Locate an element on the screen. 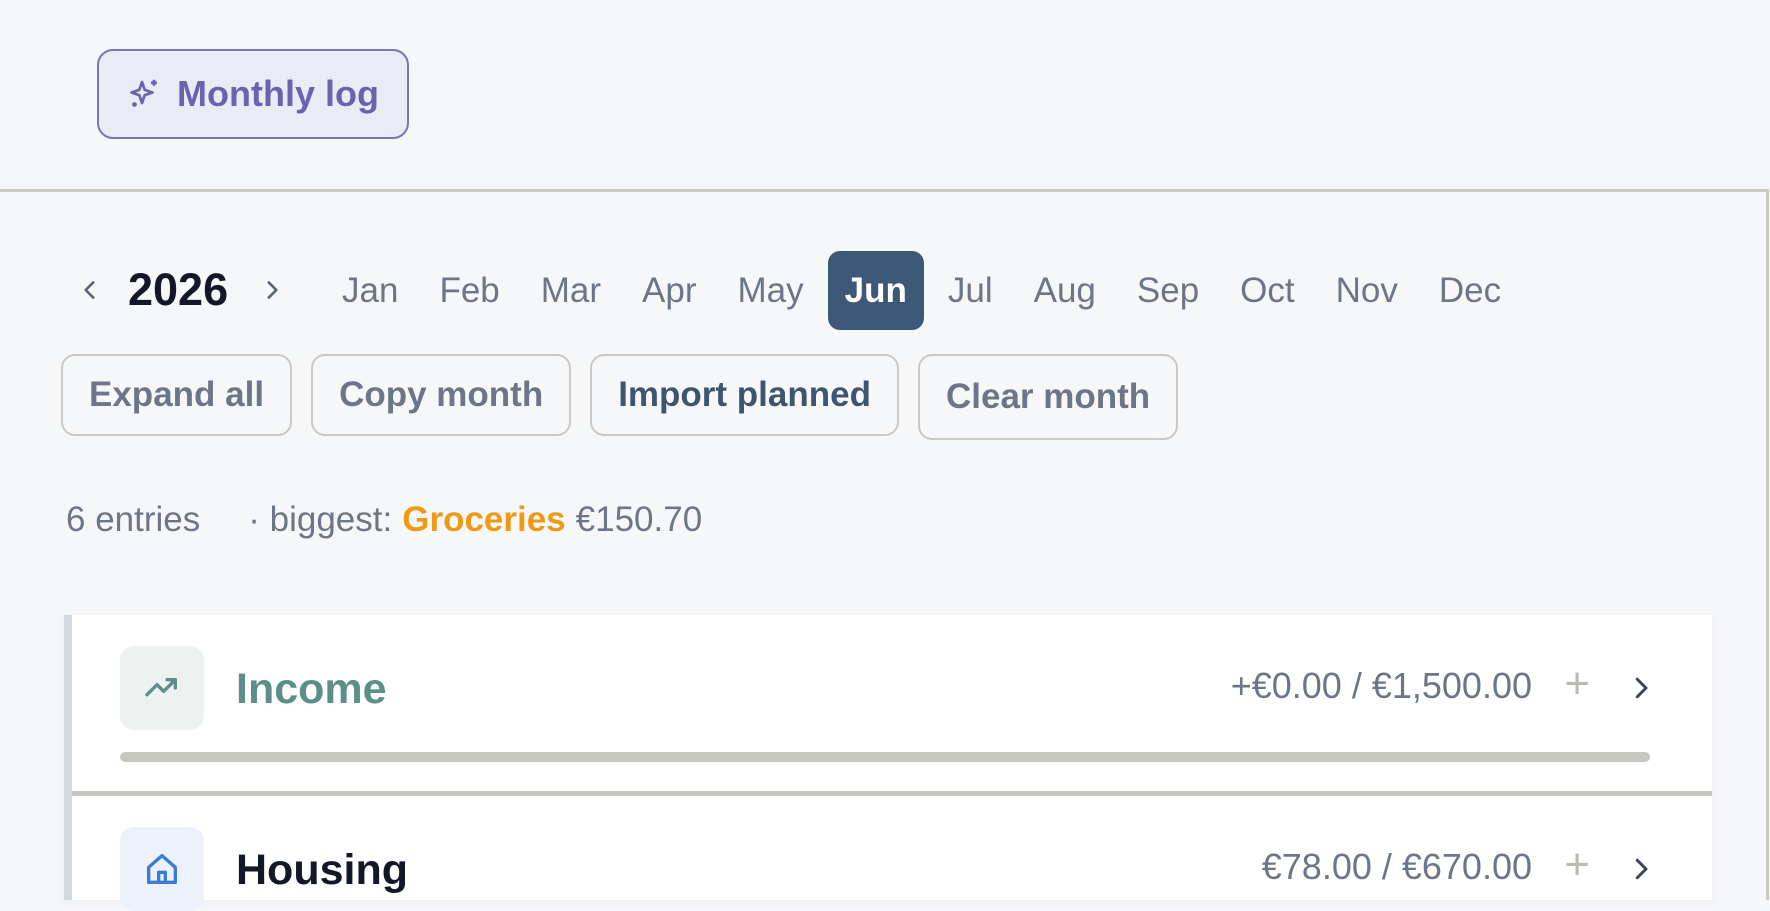  tab-aug: Aug is located at coordinates (1065, 290).